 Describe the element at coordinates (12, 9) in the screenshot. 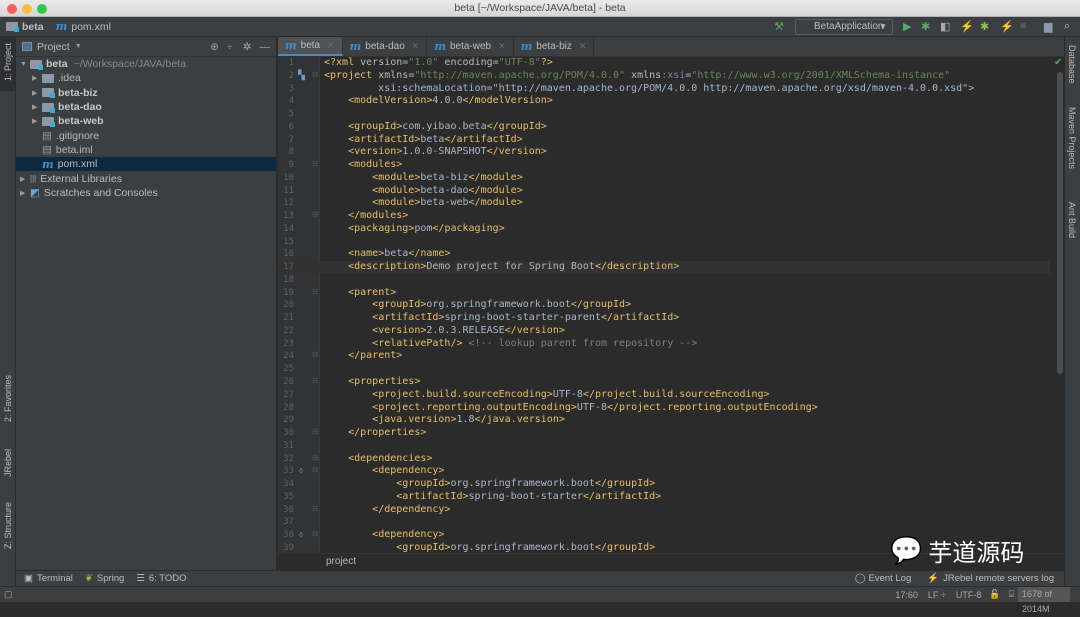

I see `close-window-button` at that location.